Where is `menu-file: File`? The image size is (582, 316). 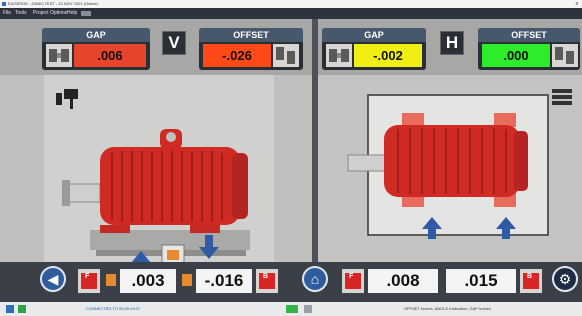
menu-file: File is located at coordinates (7, 13).